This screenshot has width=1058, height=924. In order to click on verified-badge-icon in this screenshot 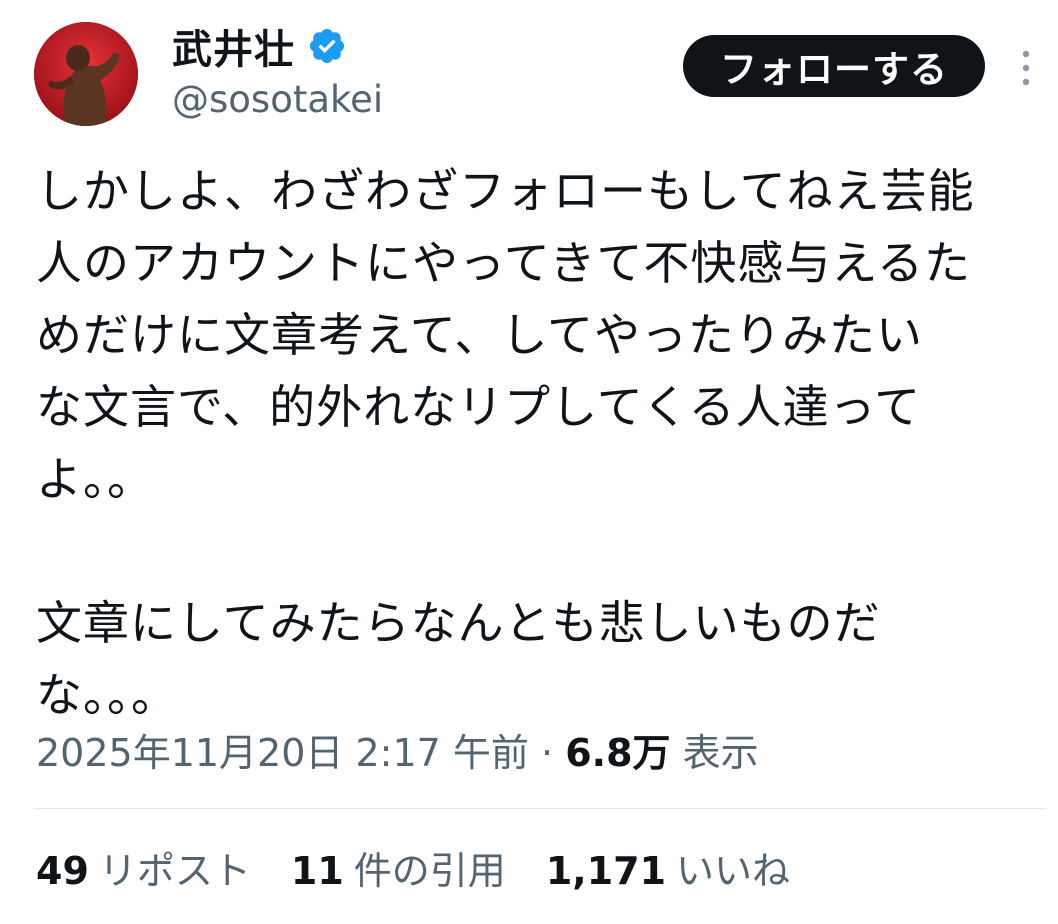, I will do `click(327, 46)`.